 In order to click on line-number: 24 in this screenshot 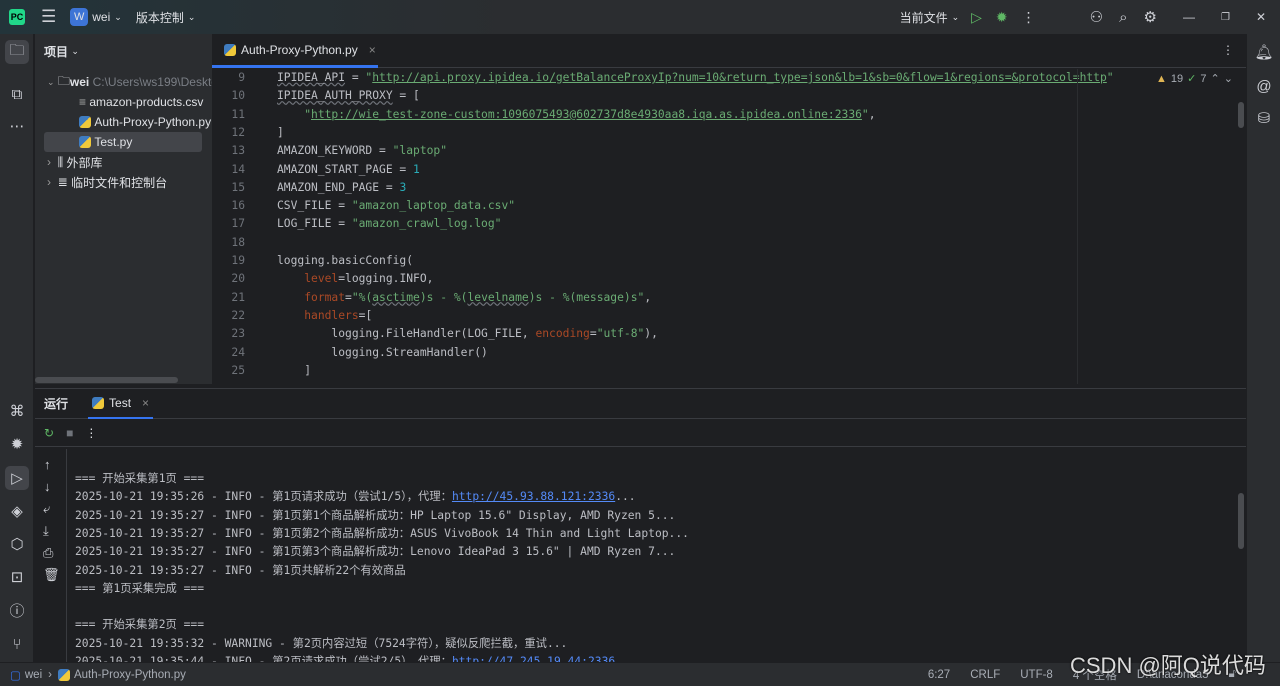, I will do `click(238, 352)`.